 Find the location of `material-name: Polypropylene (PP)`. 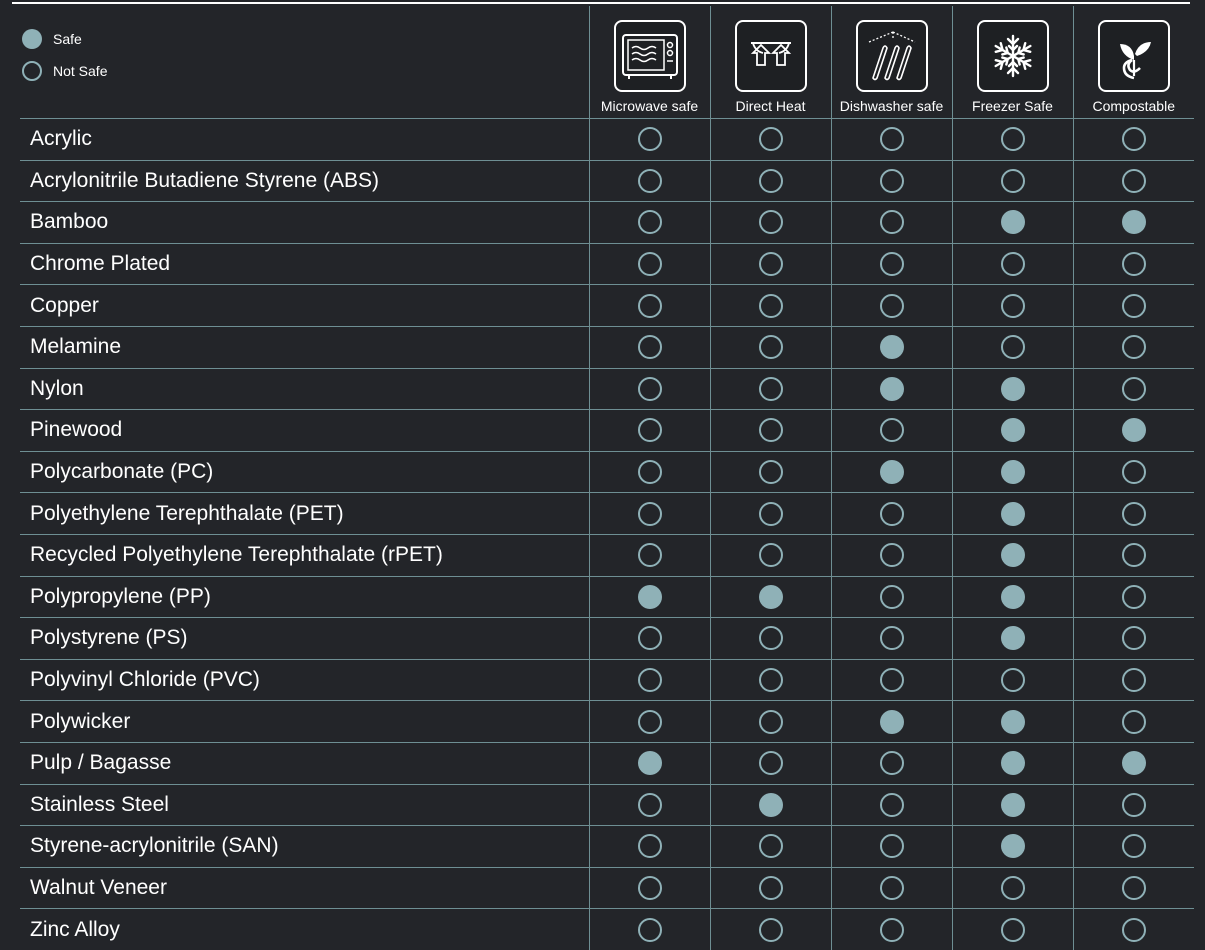

material-name: Polypropylene (PP) is located at coordinates (304, 597).